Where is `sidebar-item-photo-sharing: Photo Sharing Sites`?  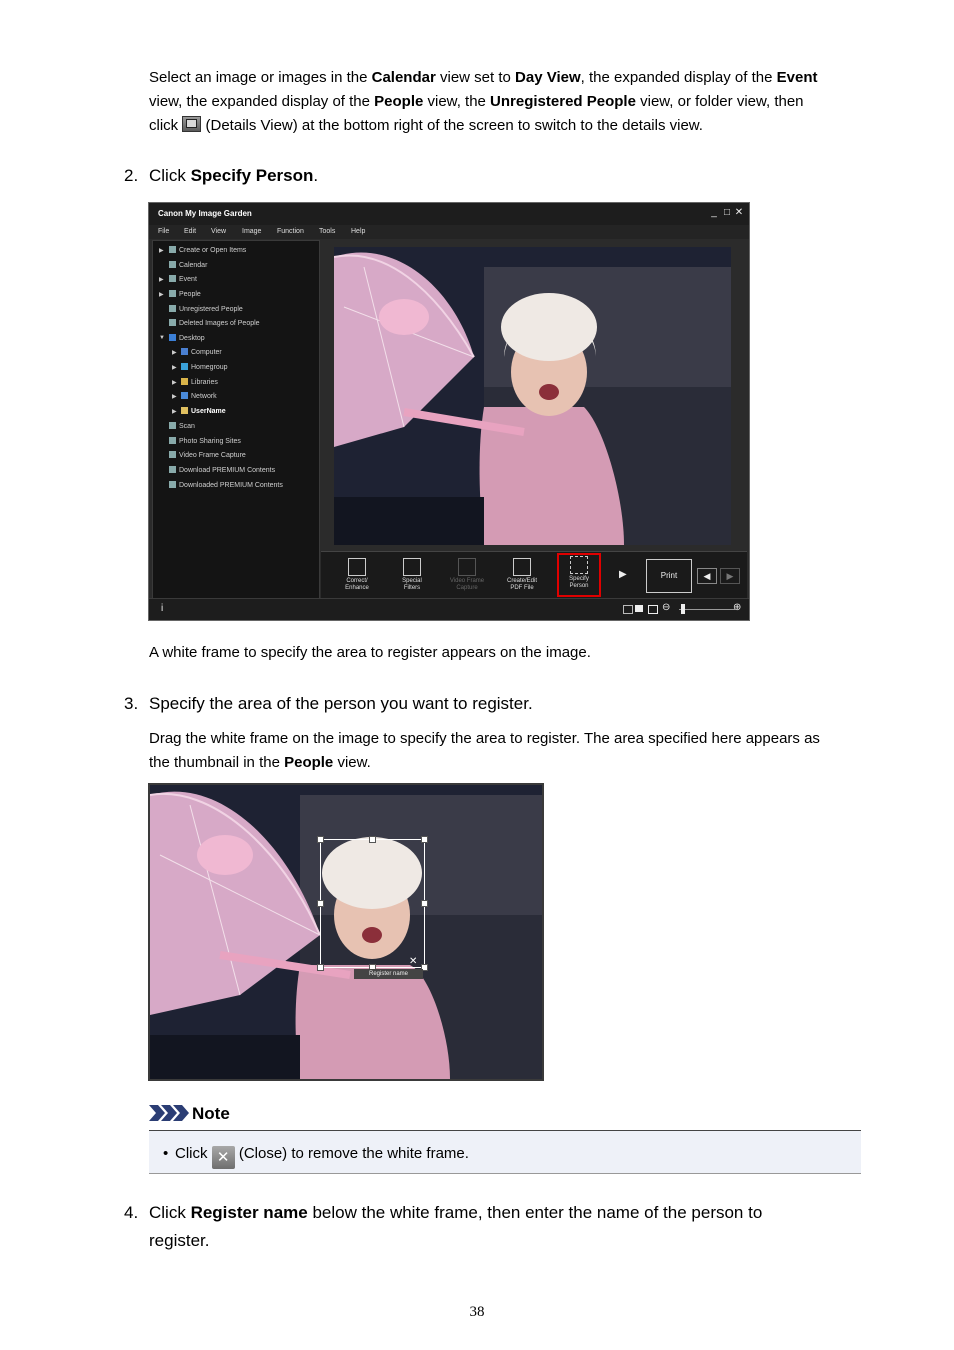 sidebar-item-photo-sharing: Photo Sharing Sites is located at coordinates (205, 441).